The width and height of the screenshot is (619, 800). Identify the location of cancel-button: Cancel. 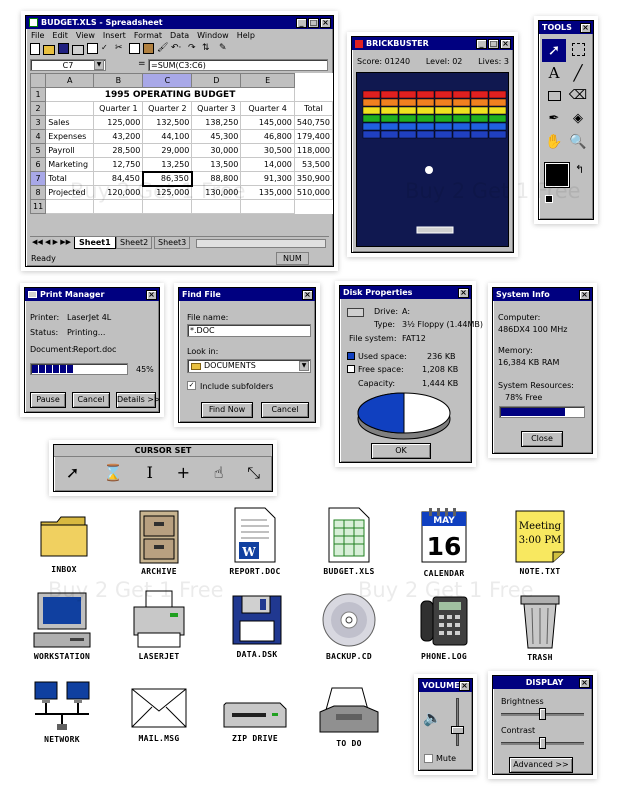
(285, 410).